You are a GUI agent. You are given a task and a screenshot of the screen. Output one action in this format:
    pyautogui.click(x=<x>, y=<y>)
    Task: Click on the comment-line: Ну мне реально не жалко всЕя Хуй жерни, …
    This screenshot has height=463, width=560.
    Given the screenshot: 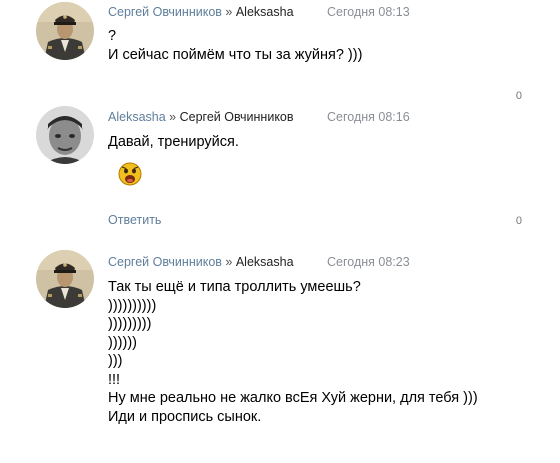 What is the action you would take?
    pyautogui.click(x=293, y=398)
    